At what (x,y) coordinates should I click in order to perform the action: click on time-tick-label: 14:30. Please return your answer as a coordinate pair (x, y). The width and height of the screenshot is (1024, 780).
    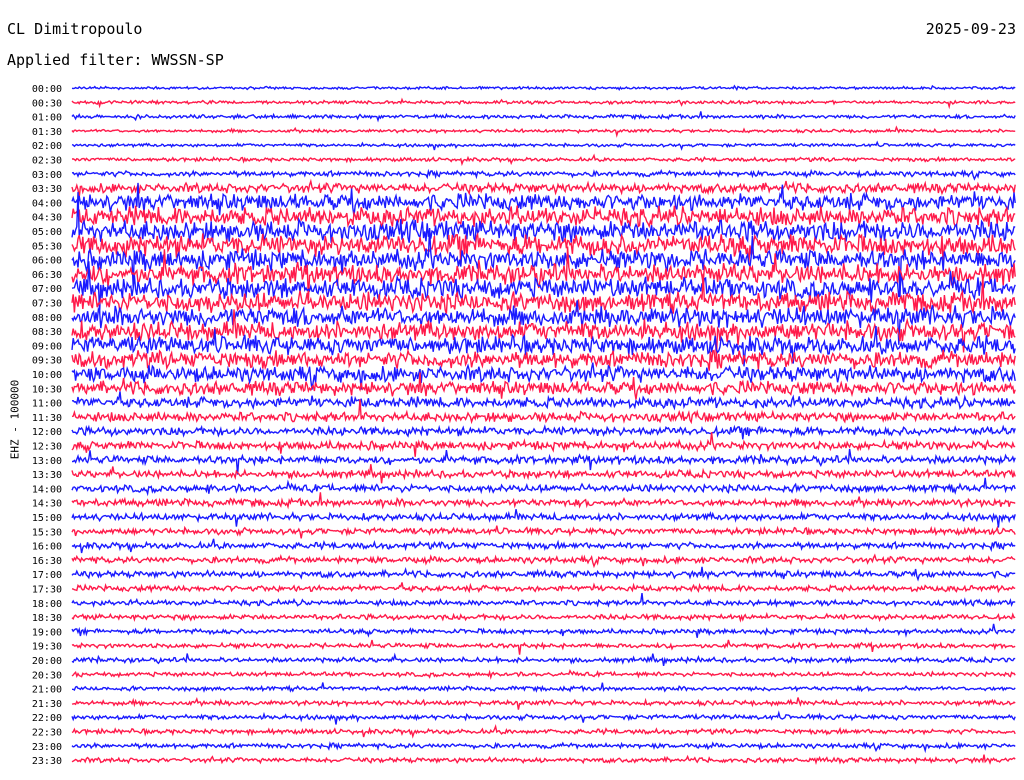
    Looking at the image, I should click on (47, 504).